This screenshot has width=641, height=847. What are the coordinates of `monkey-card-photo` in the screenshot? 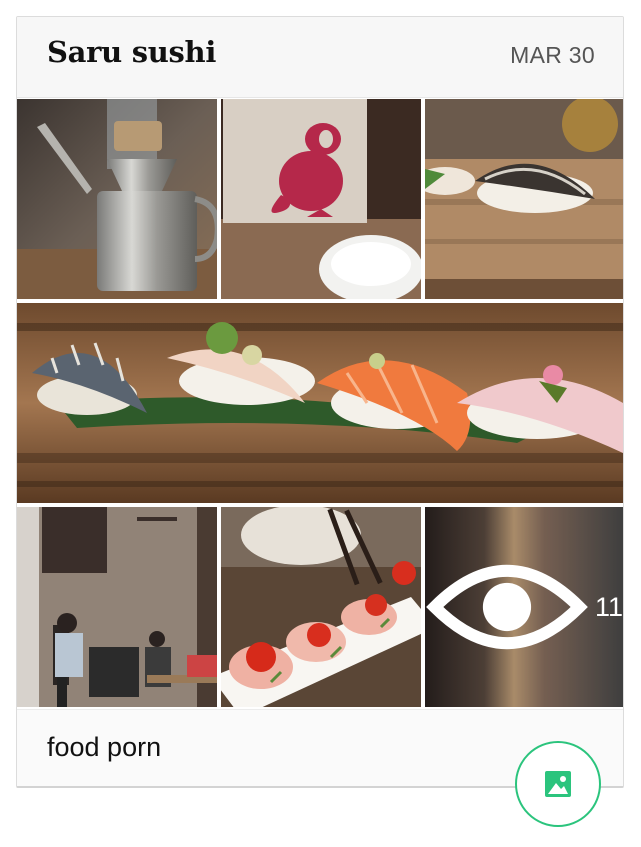 It's located at (321, 199).